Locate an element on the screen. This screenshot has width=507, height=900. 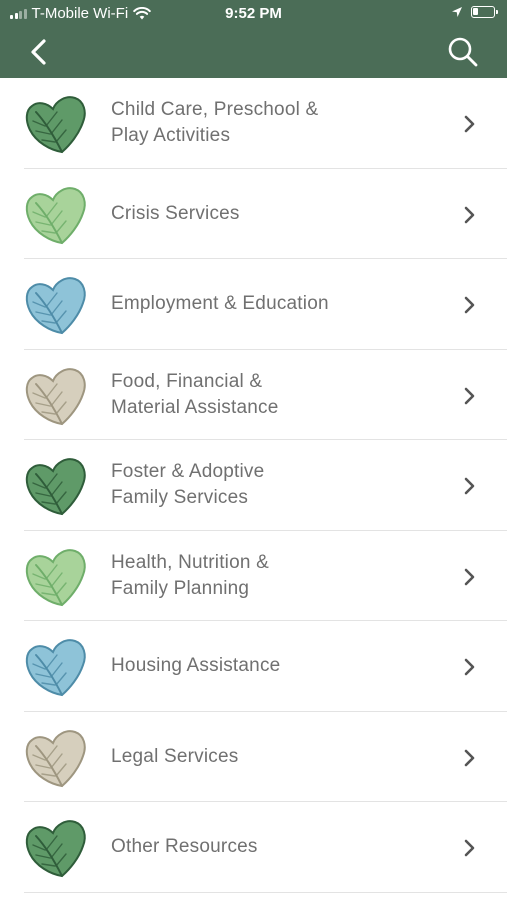
status-bar: T-Mobile Wi-Fi 9:52 PM is located at coordinates (253, 14).